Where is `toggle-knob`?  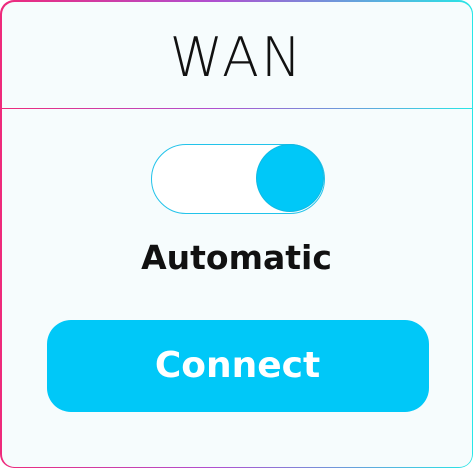 toggle-knob is located at coordinates (290, 178).